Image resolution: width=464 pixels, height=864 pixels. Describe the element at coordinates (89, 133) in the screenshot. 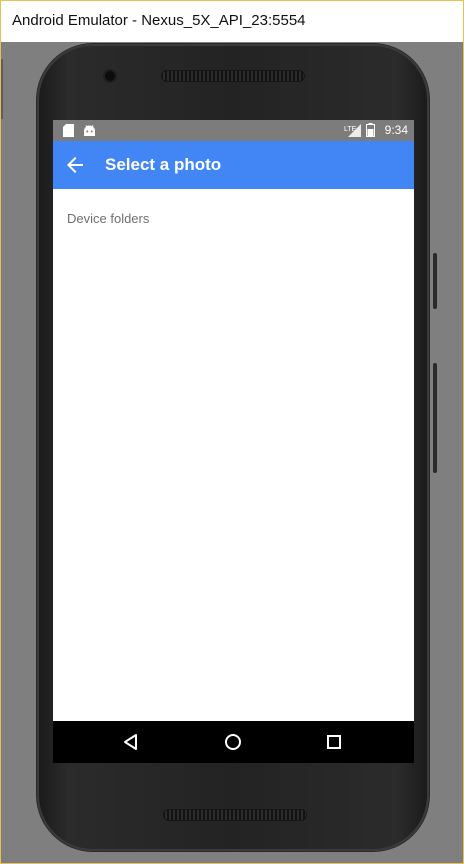

I see `android-icon` at that location.